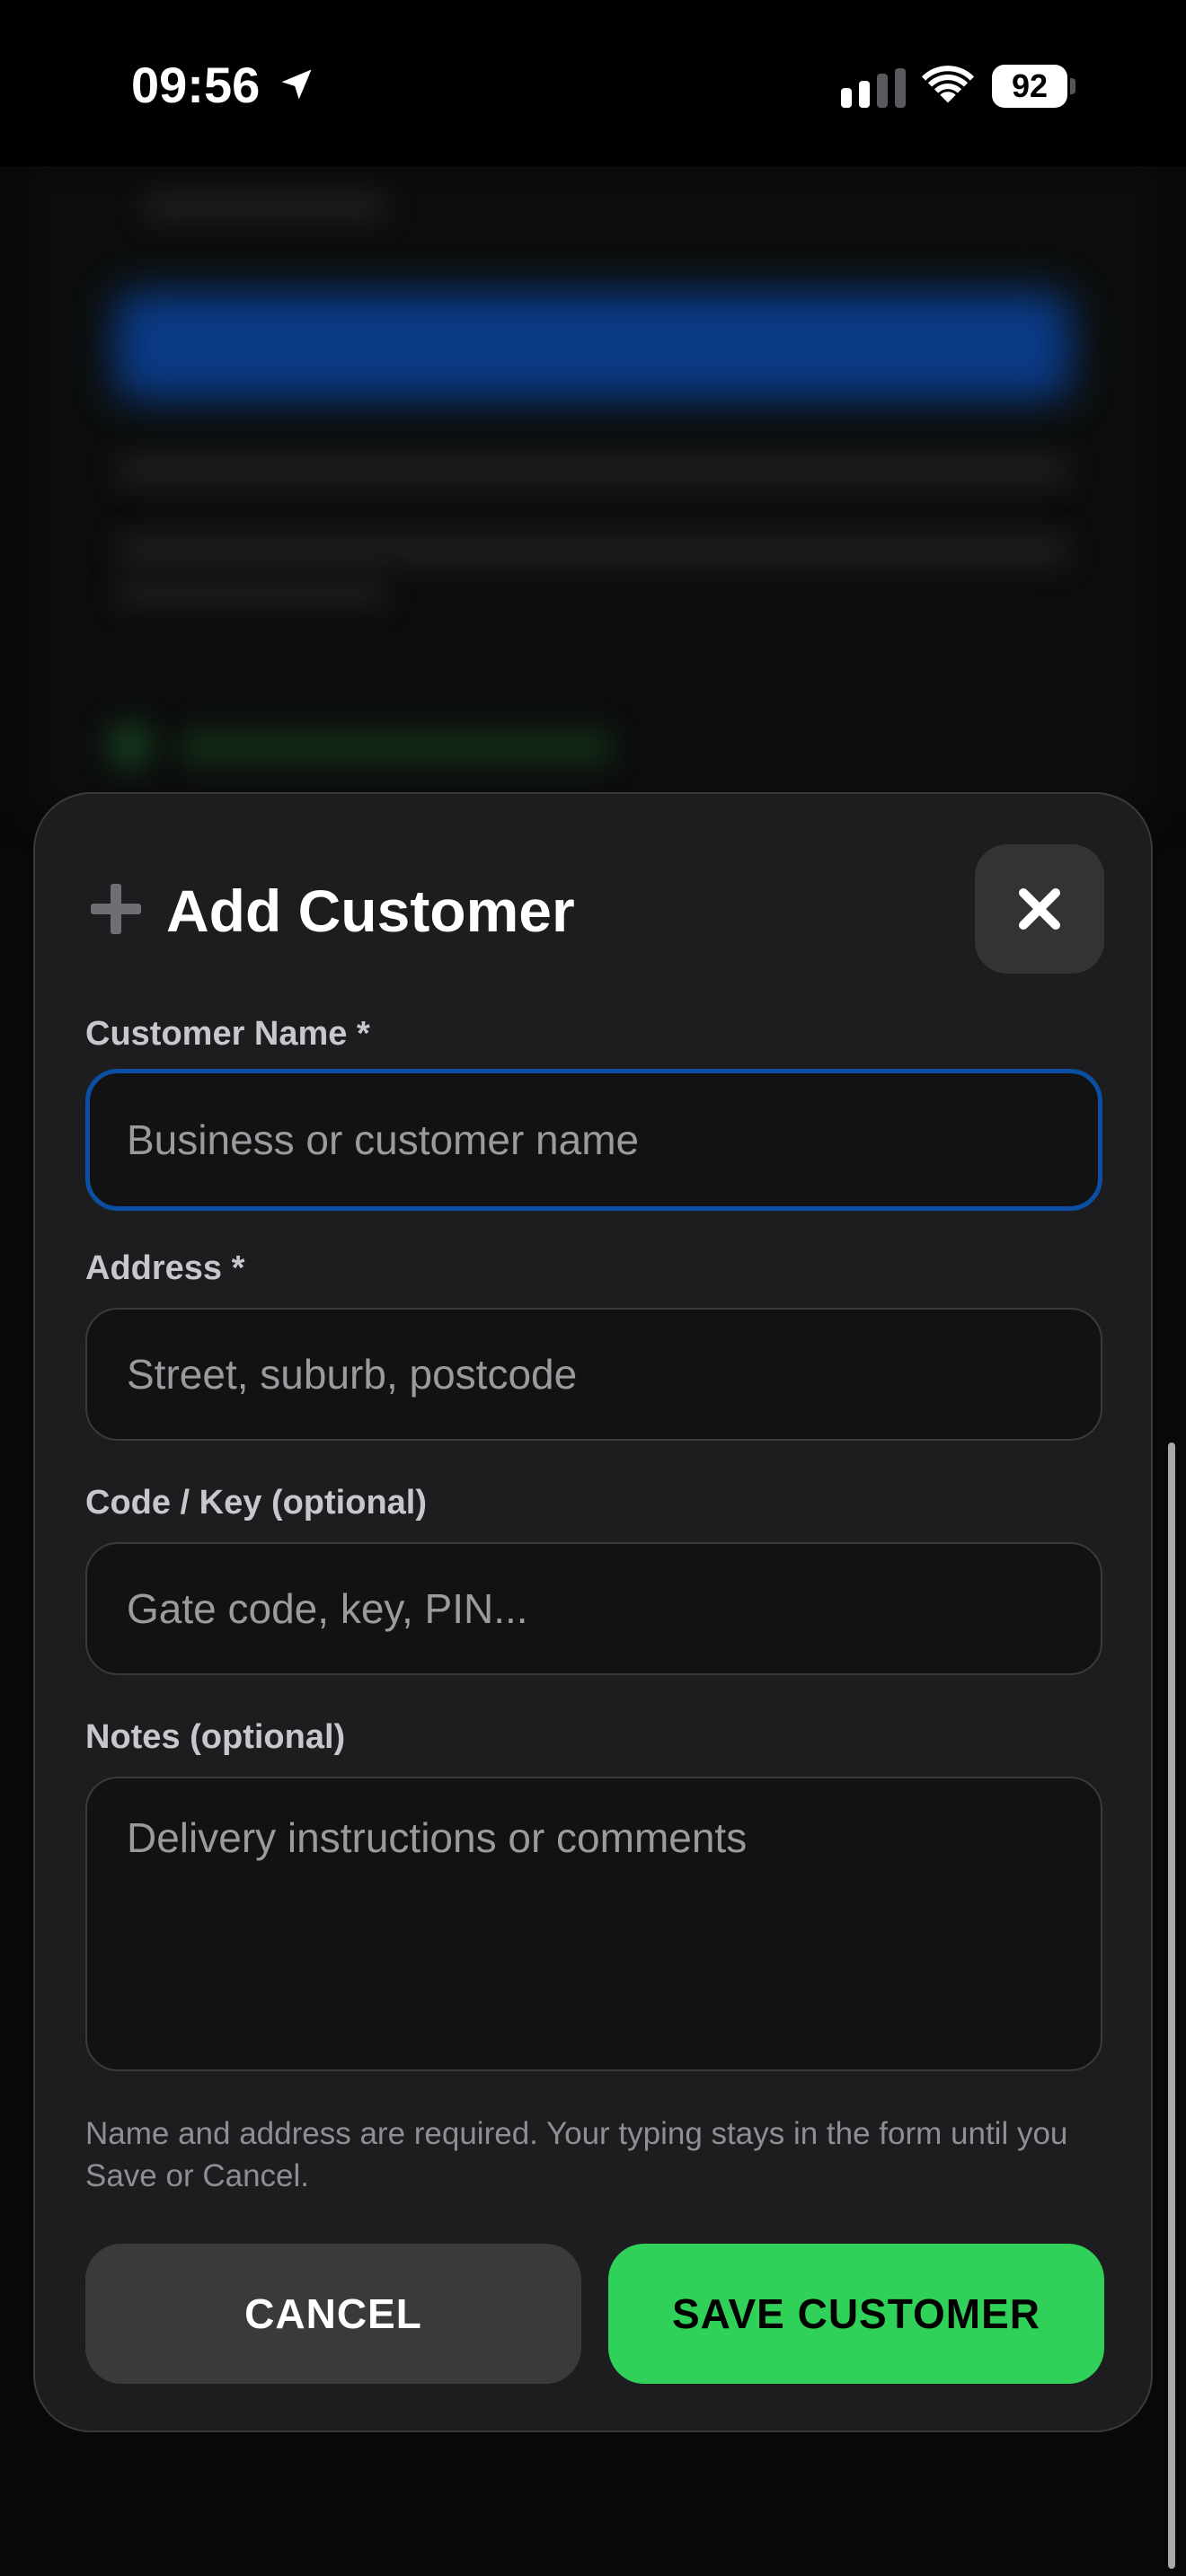 The width and height of the screenshot is (1186, 2576). What do you see at coordinates (948, 84) in the screenshot?
I see `wifi-icon` at bounding box center [948, 84].